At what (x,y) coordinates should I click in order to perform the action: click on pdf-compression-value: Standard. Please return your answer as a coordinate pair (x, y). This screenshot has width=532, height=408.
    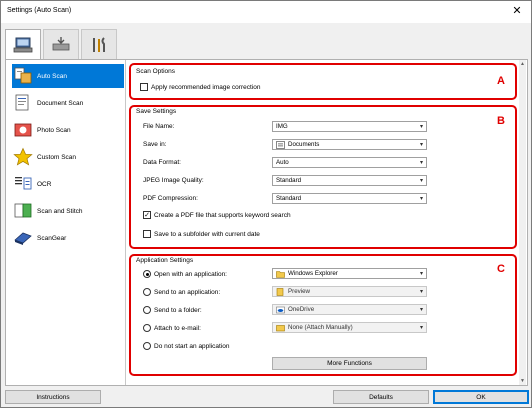
    Looking at the image, I should click on (289, 198).